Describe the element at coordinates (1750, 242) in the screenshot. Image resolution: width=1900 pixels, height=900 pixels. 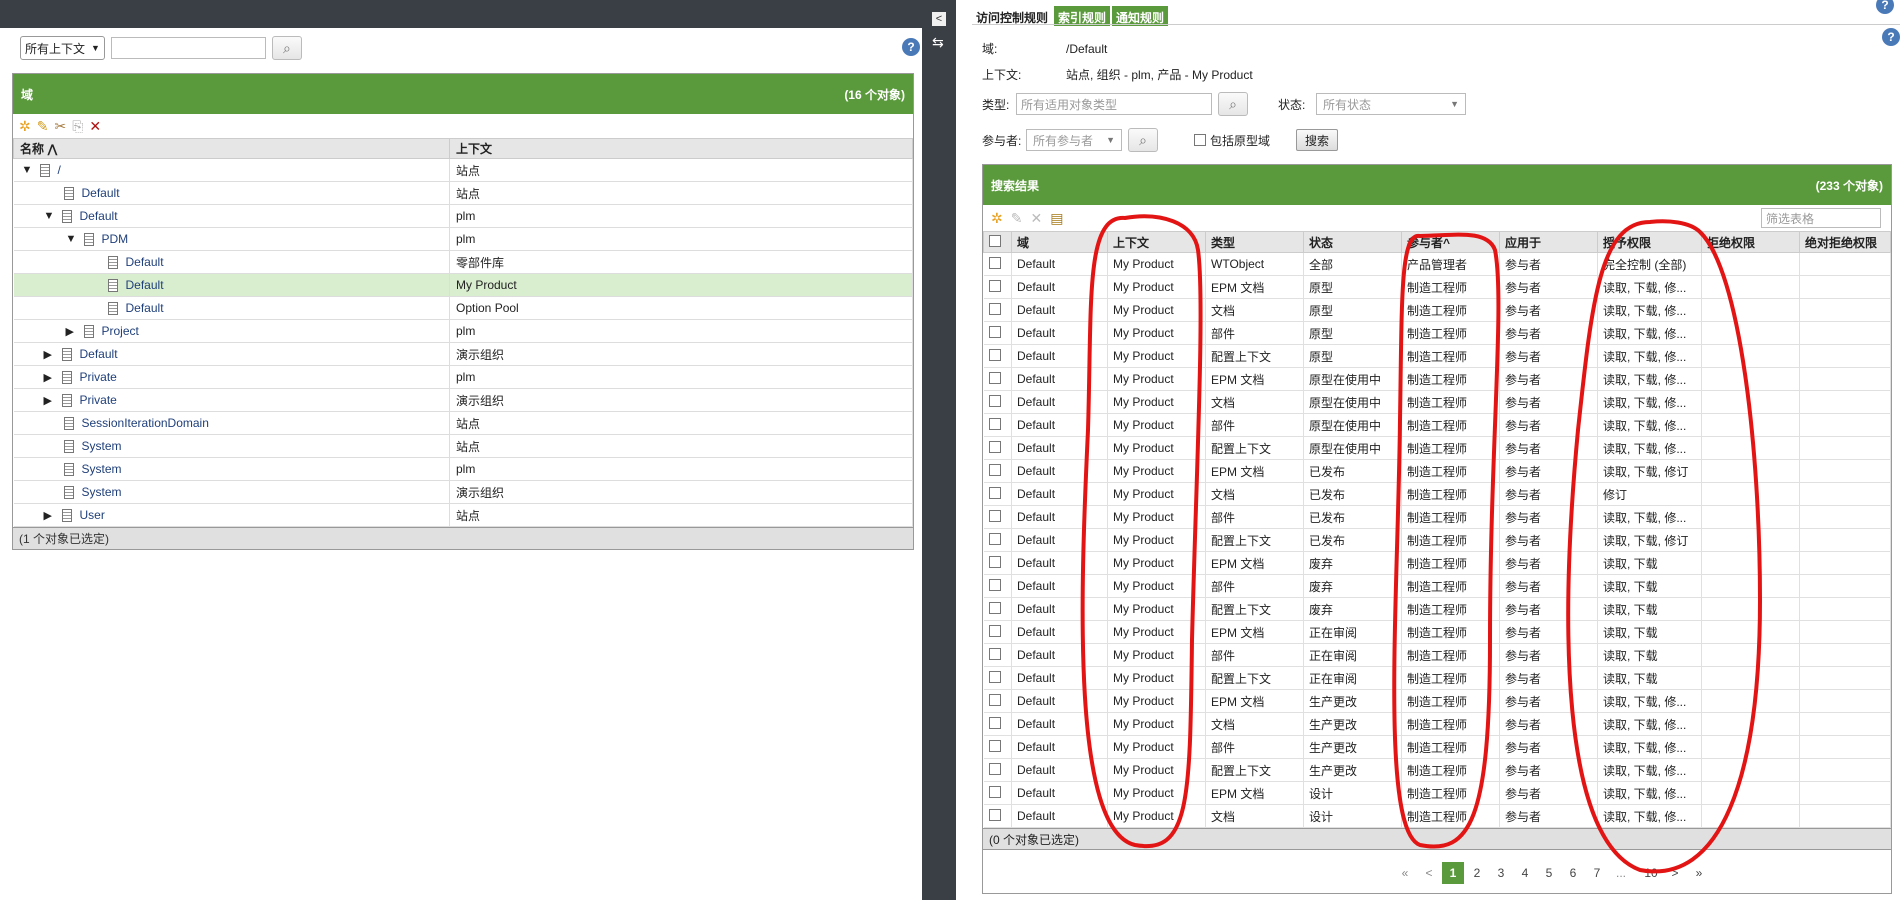
I see `column-header-denied: 拒绝权限` at that location.